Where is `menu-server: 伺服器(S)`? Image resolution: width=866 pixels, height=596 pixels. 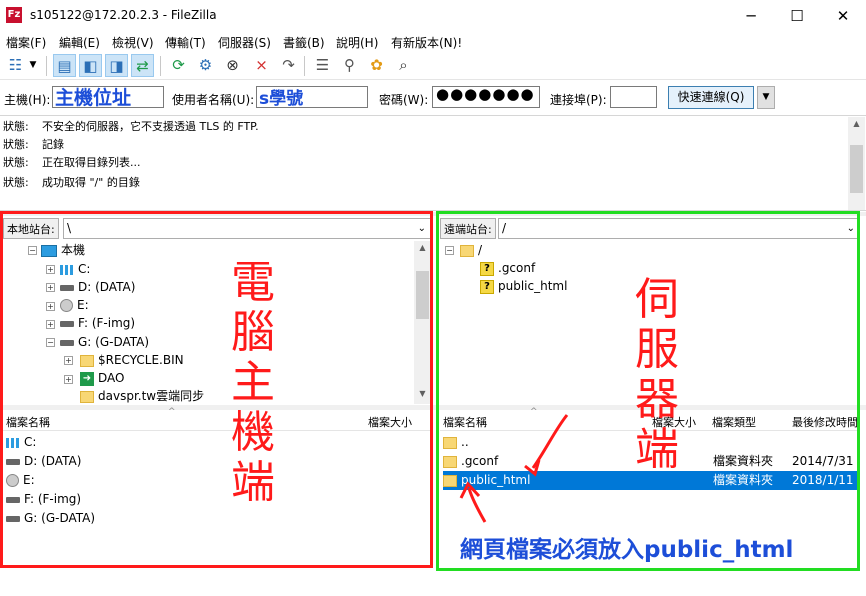 menu-server: 伺服器(S) is located at coordinates (244, 42).